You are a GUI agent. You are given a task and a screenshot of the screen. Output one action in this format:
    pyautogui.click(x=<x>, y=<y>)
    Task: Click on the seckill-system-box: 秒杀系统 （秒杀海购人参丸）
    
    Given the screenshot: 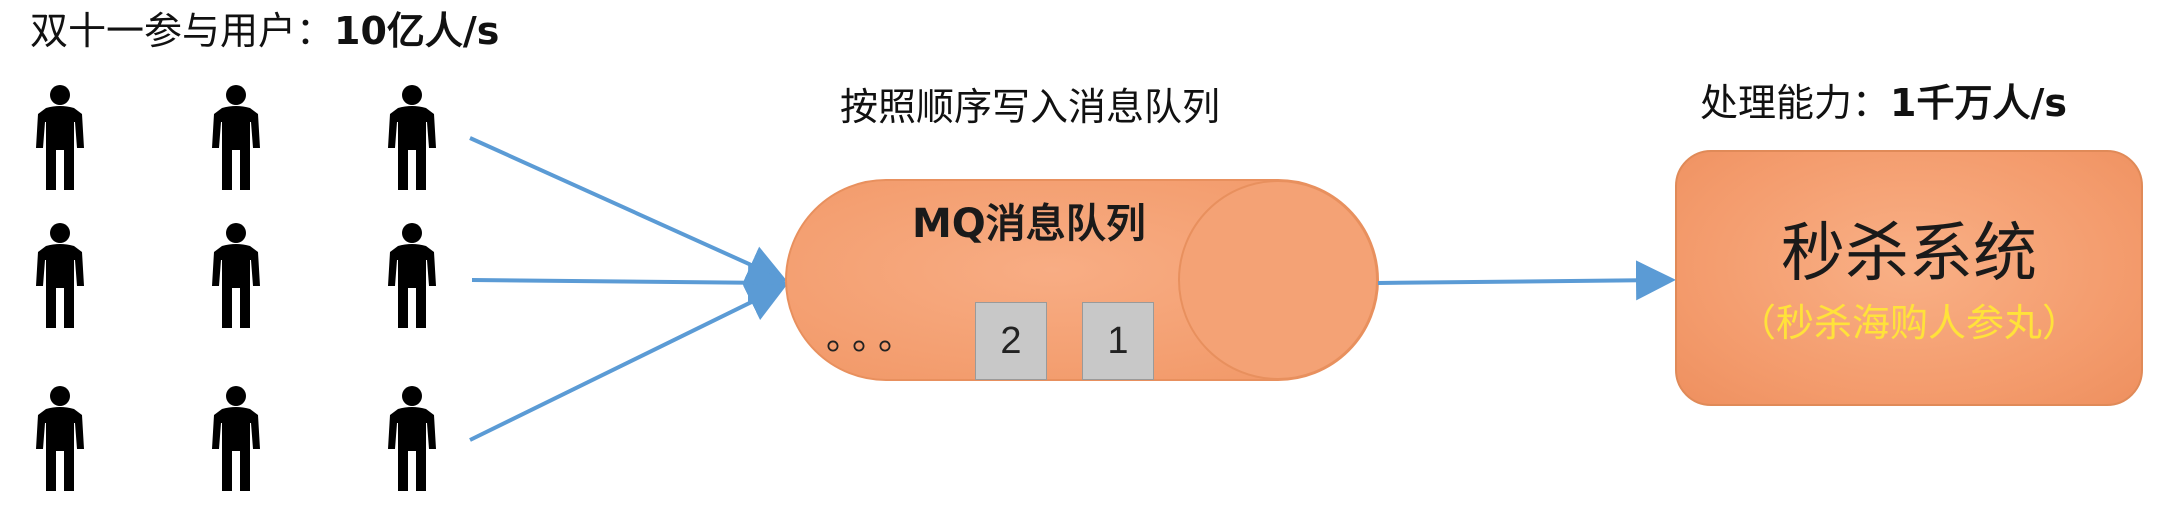 What is the action you would take?
    pyautogui.click(x=1909, y=278)
    